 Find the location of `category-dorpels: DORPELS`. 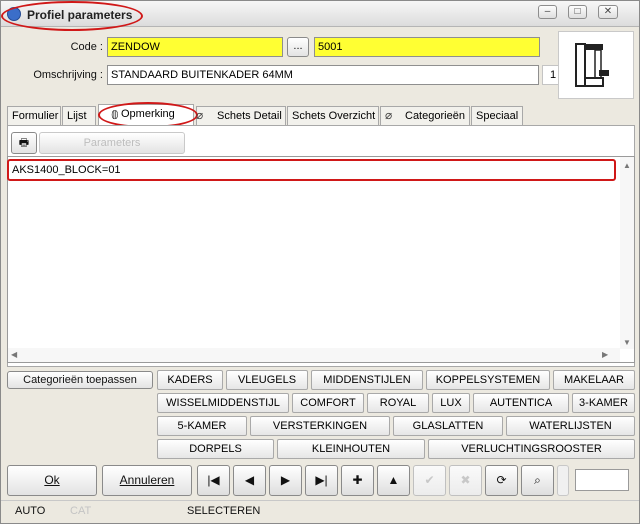

category-dorpels: DORPELS is located at coordinates (215, 449).